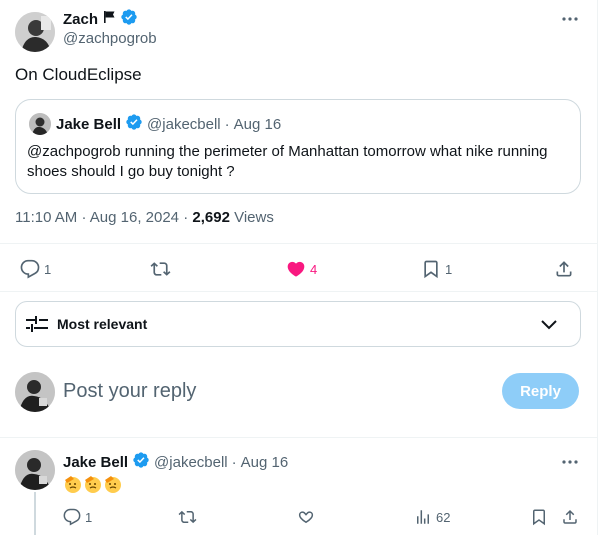 This screenshot has width=601, height=535. Describe the element at coordinates (184, 124) in the screenshot. I see `quote-author-handle: @jakecbell` at that location.